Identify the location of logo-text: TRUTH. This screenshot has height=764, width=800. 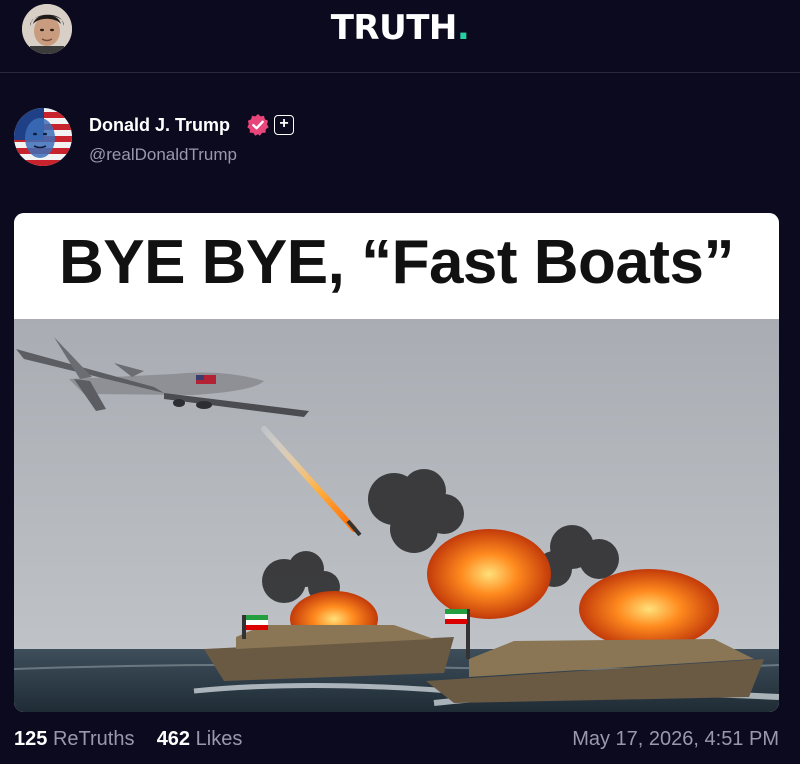
(394, 28).